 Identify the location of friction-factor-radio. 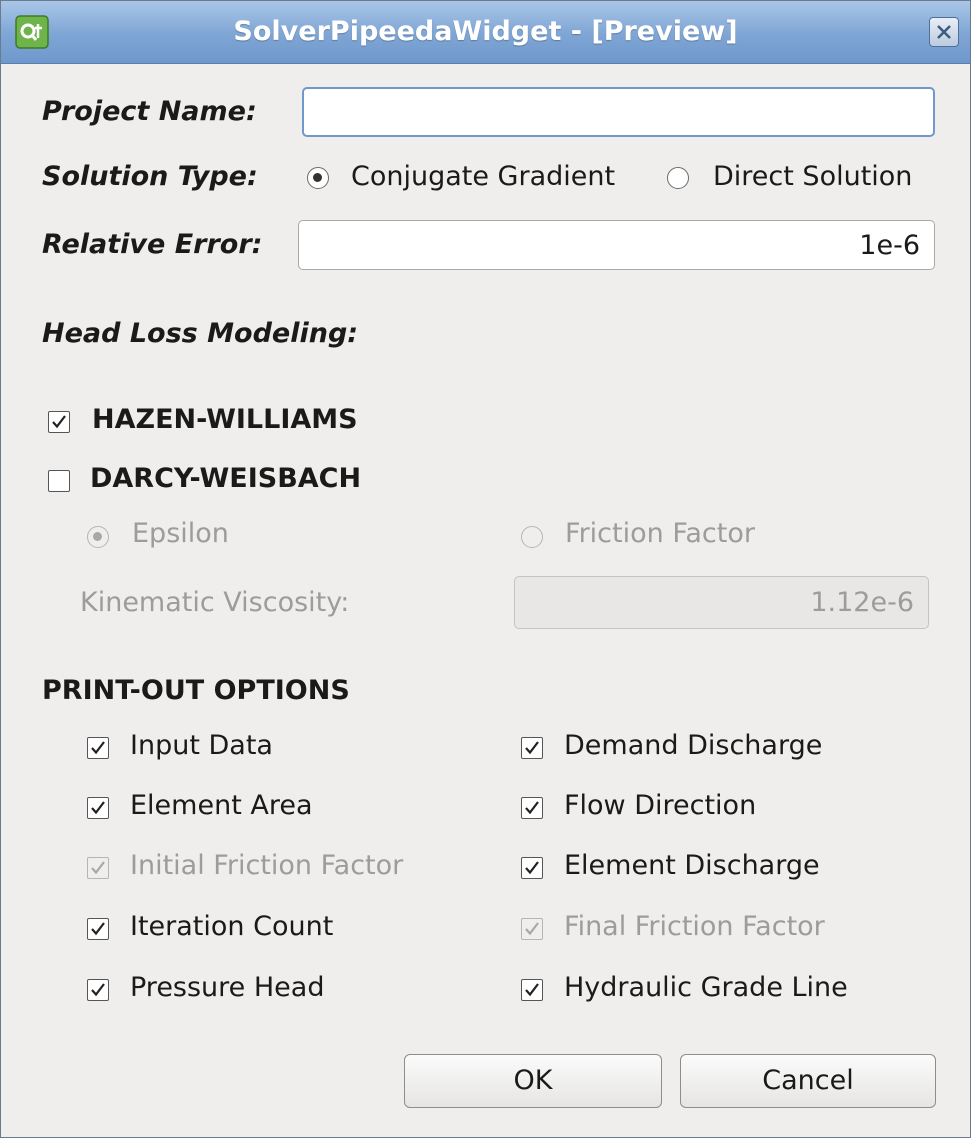
(532, 537).